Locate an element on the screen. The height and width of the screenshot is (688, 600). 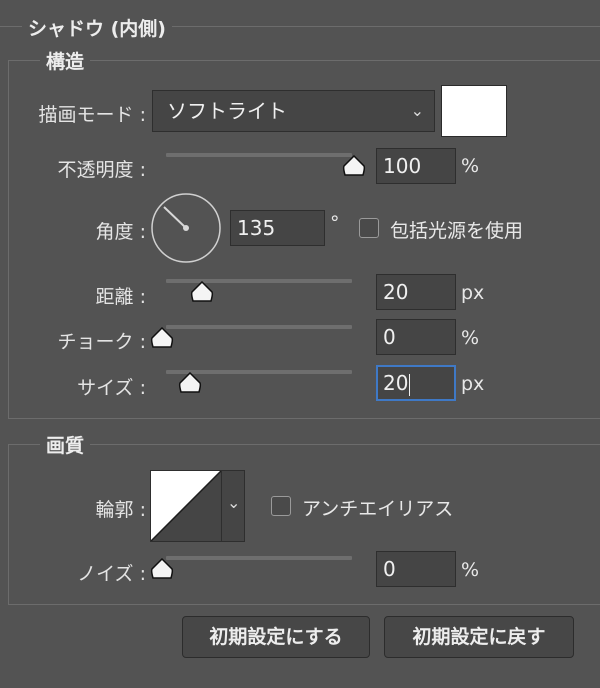
anti-alias-label: アンチエイリアス is located at coordinates (378, 509).